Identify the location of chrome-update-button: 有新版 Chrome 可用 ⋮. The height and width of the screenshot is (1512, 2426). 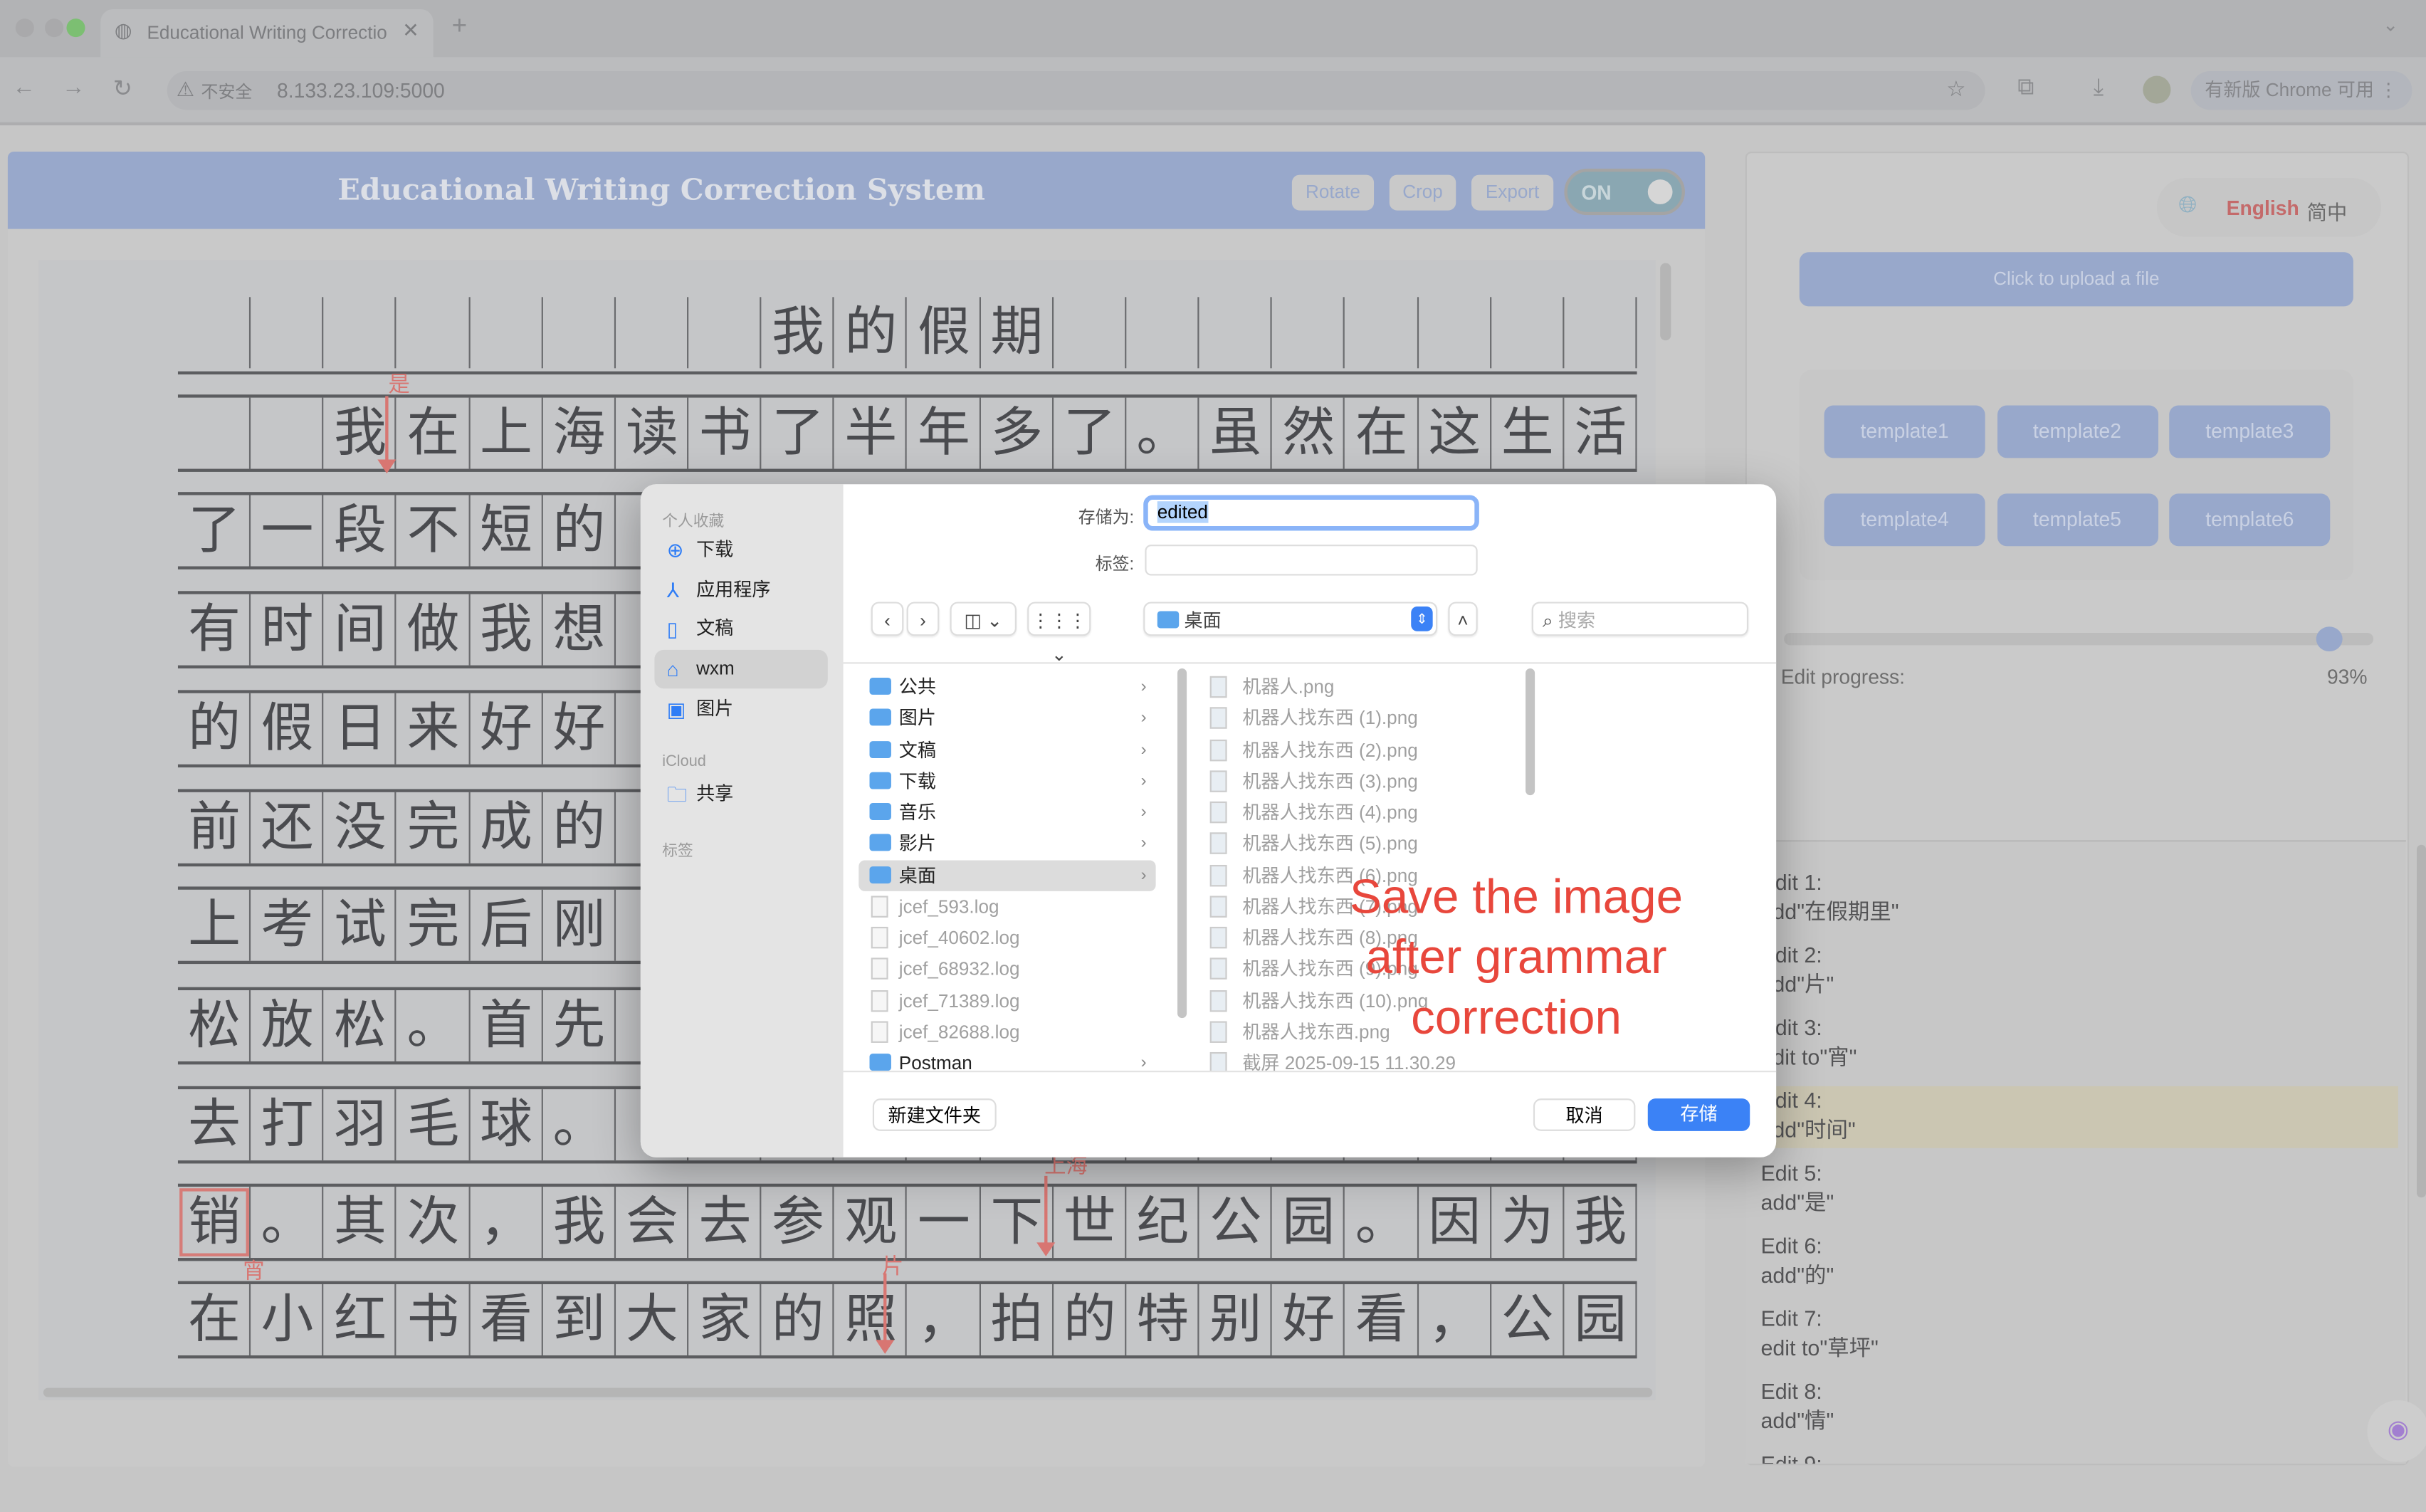
(2301, 90).